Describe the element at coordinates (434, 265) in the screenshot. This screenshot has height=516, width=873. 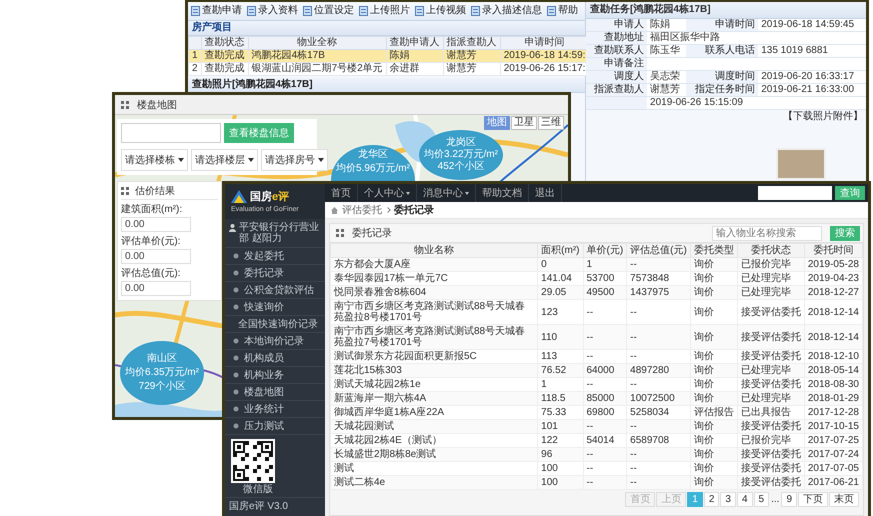
I see `table-cell: 东方都会大厦A座` at that location.